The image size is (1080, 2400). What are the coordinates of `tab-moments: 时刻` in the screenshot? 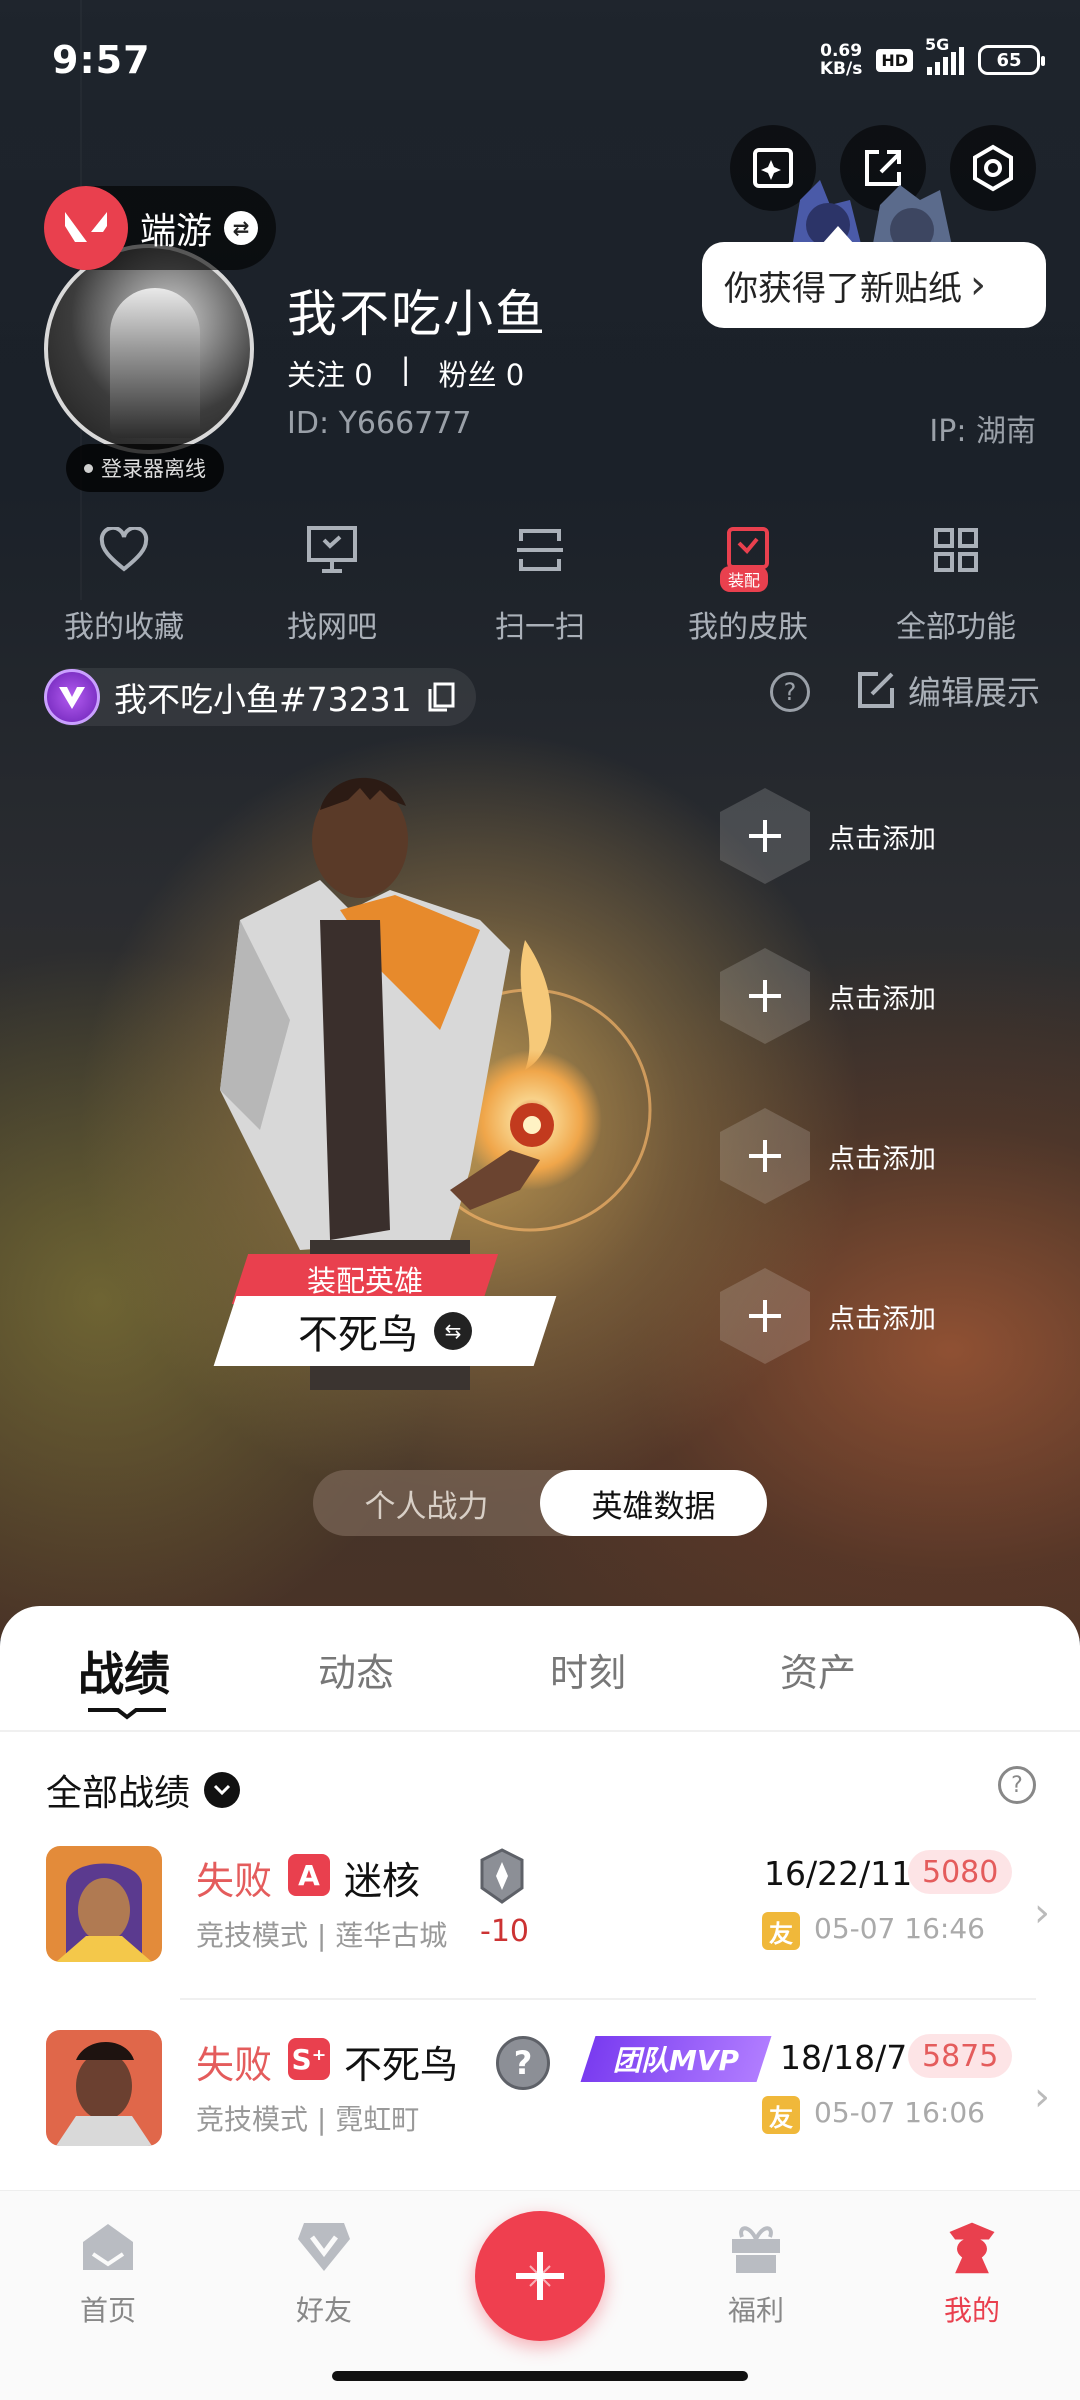 It's located at (588, 1669).